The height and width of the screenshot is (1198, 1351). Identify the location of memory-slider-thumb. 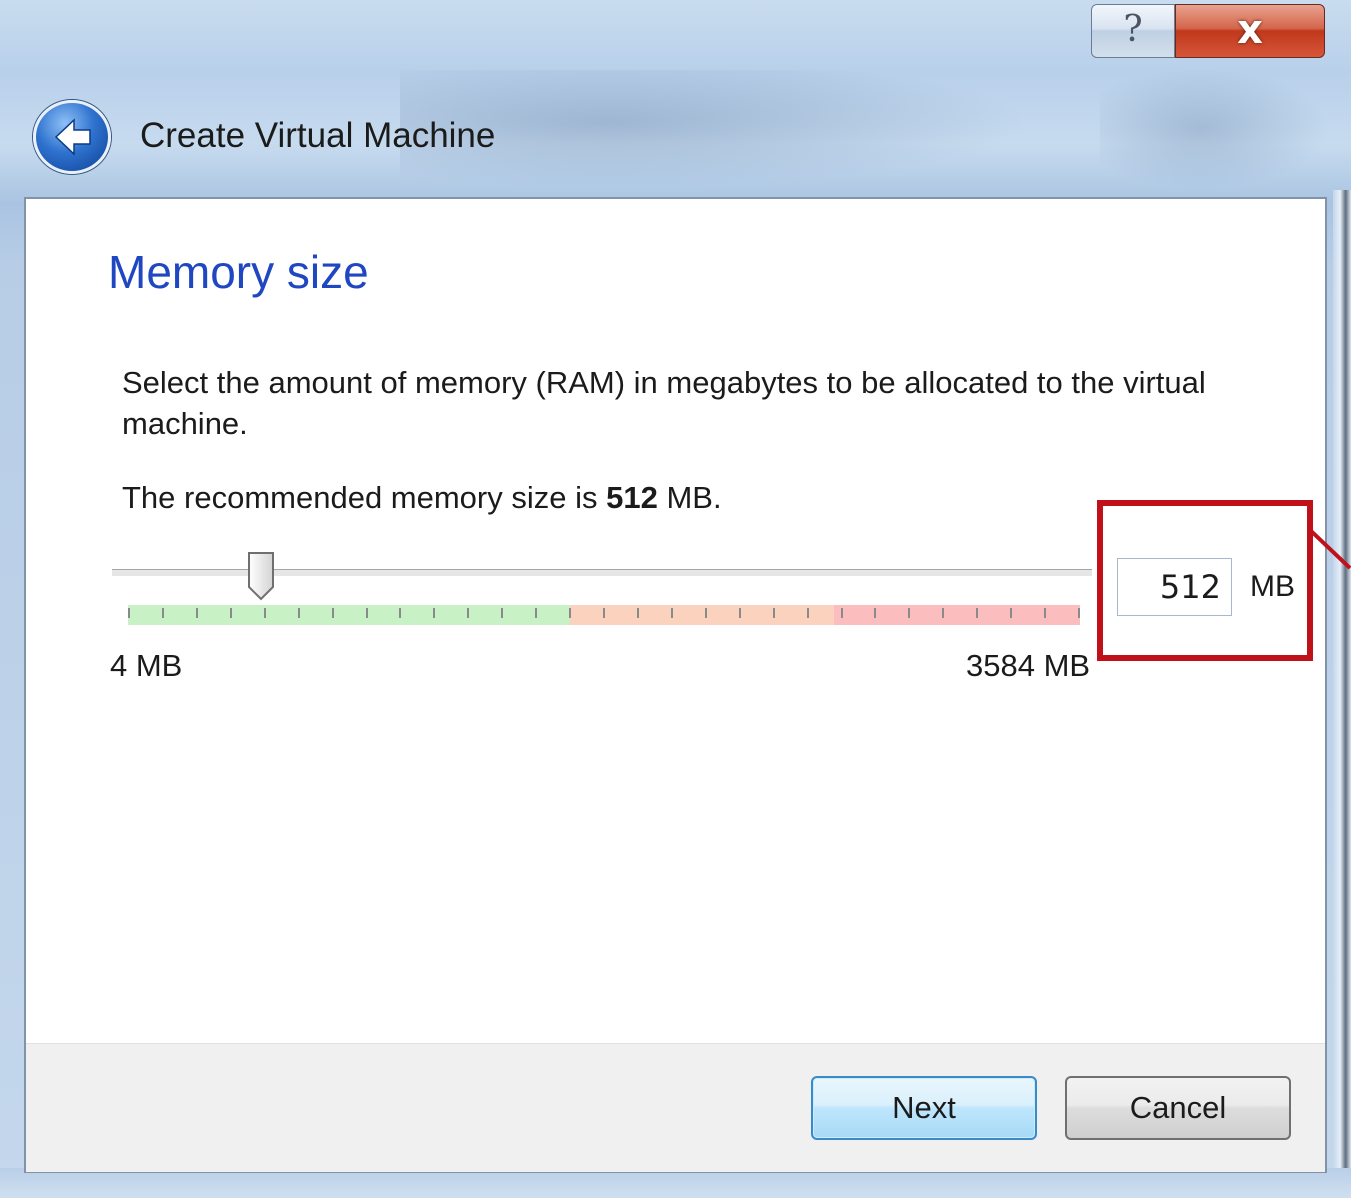
(261, 576).